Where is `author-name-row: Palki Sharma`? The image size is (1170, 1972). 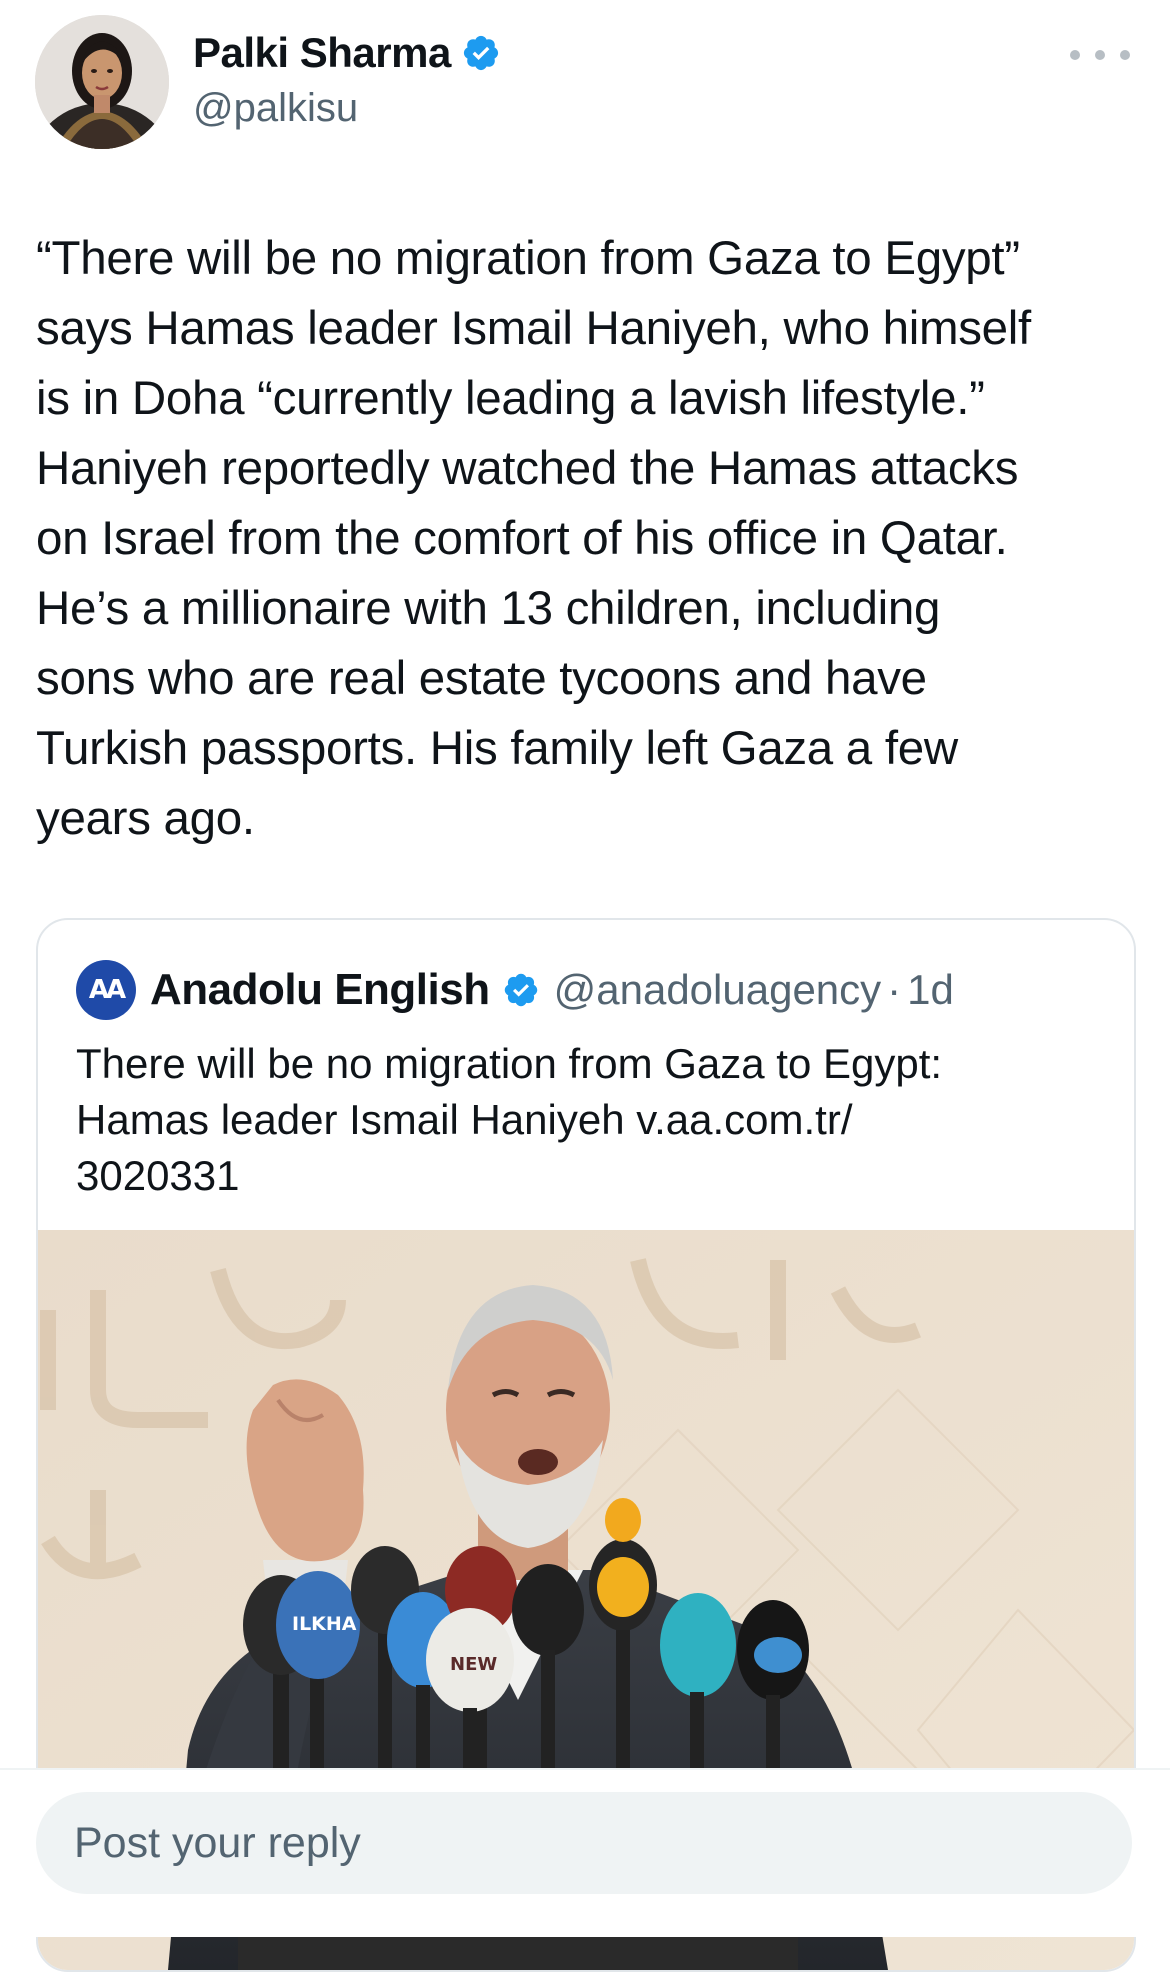
author-name-row: Palki Sharma is located at coordinates (347, 53).